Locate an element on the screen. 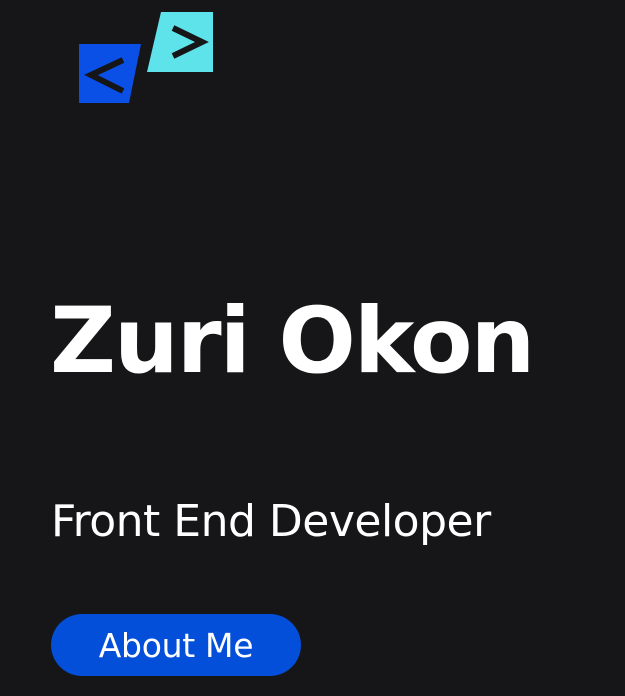  hero-name: Zuri Okon is located at coordinates (292, 341).